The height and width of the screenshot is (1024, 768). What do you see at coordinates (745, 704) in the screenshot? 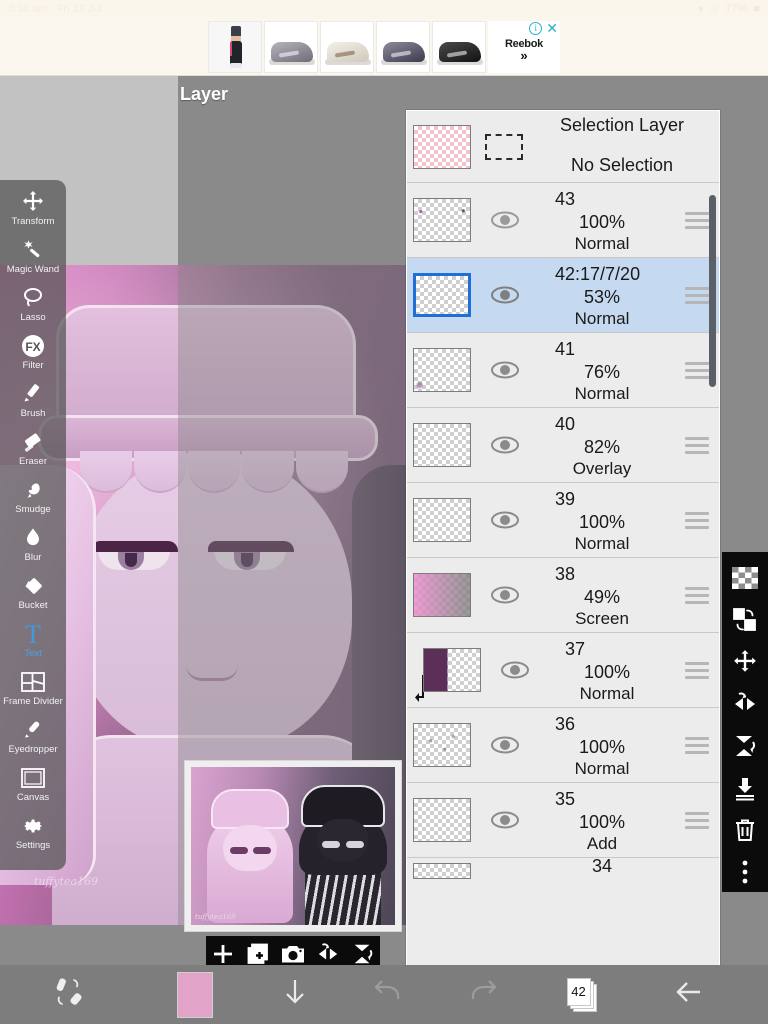
I see `flip-horizontal-icon` at bounding box center [745, 704].